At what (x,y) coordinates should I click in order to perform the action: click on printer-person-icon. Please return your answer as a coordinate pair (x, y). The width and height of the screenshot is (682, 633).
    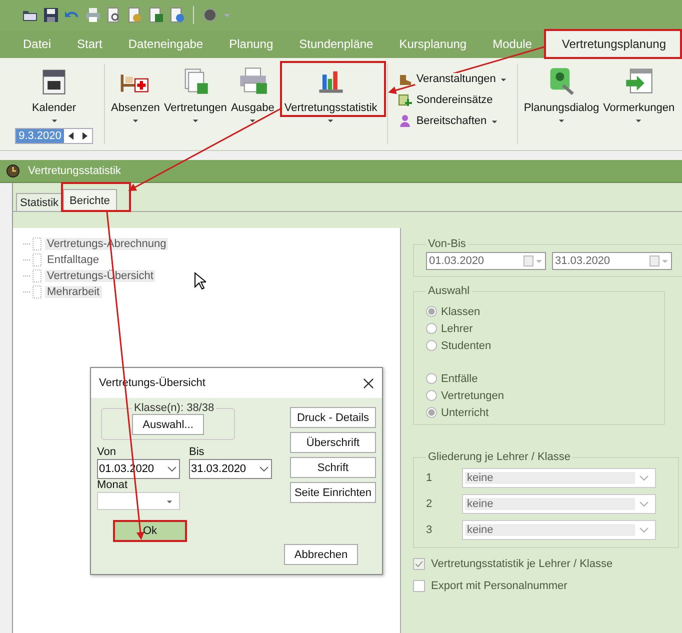
    Looking at the image, I should click on (253, 81).